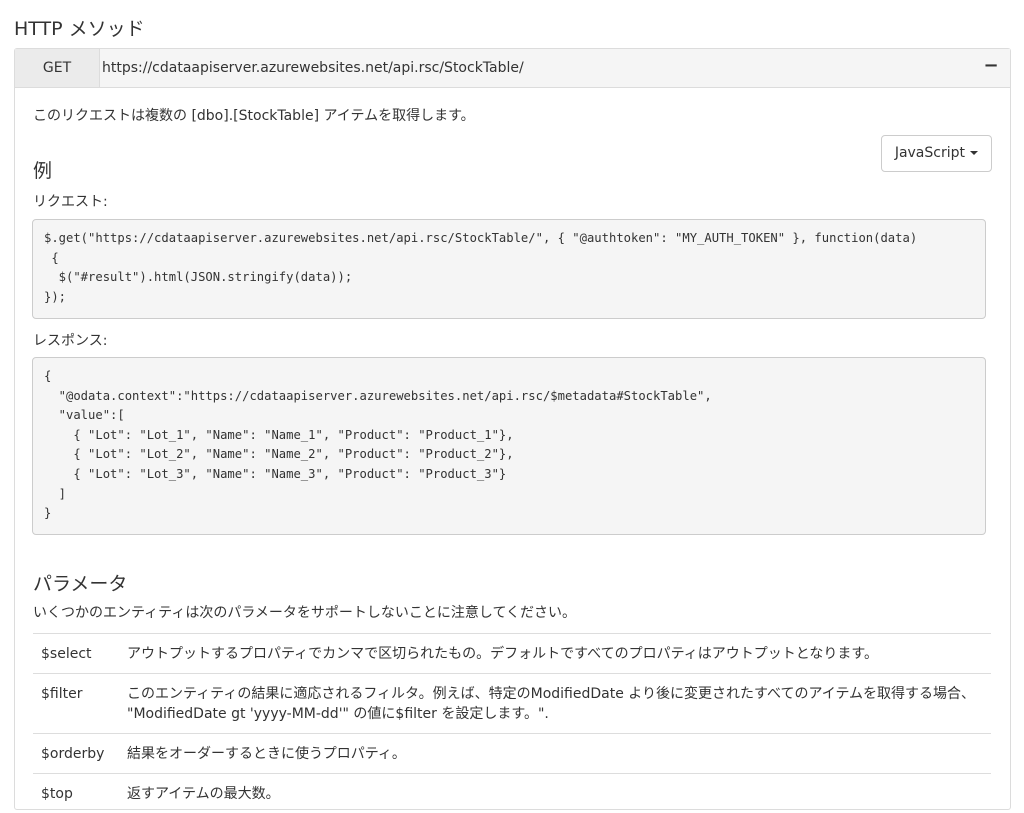 This screenshot has width=1024, height=813. What do you see at coordinates (76, 793) in the screenshot?
I see `param-name: $top` at bounding box center [76, 793].